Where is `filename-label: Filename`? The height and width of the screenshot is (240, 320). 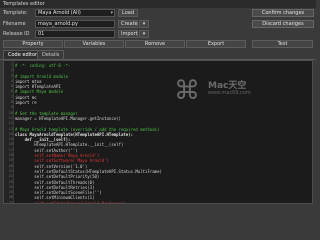
filename-label: Filename is located at coordinates (14, 24).